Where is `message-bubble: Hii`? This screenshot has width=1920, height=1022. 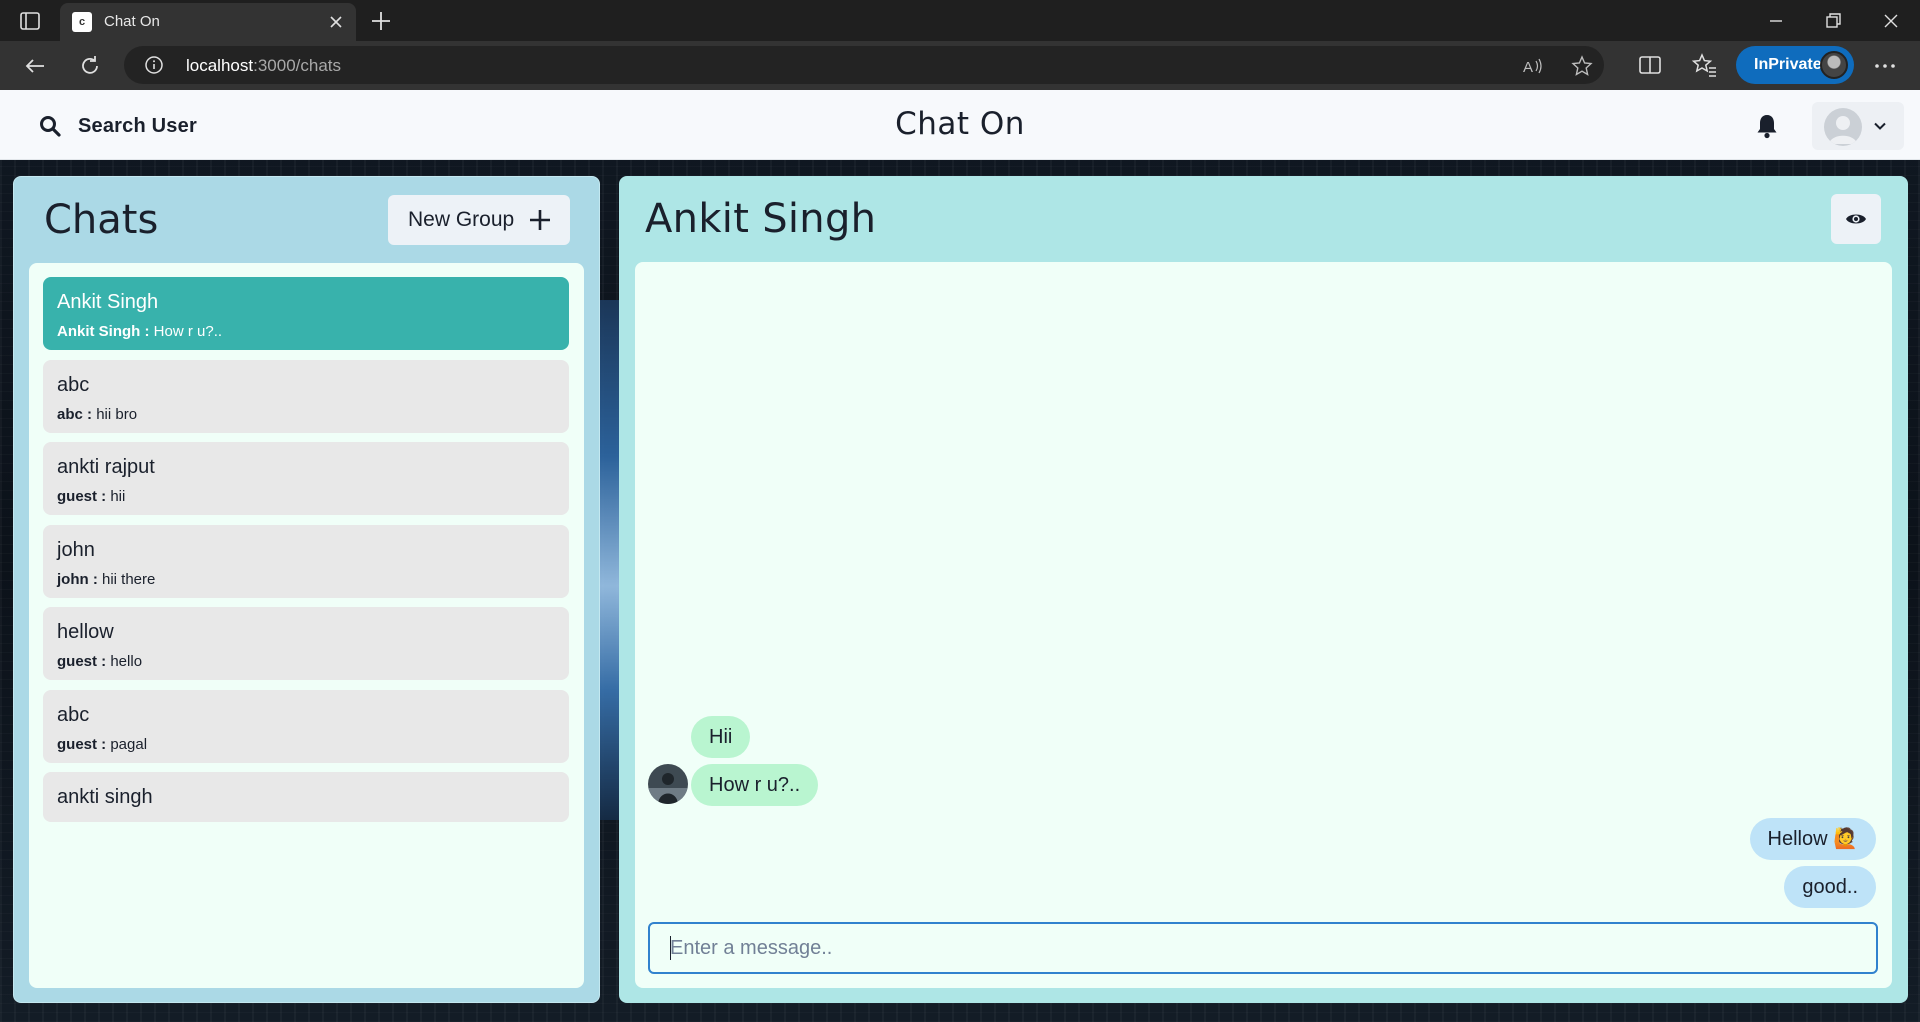 message-bubble: Hii is located at coordinates (721, 737).